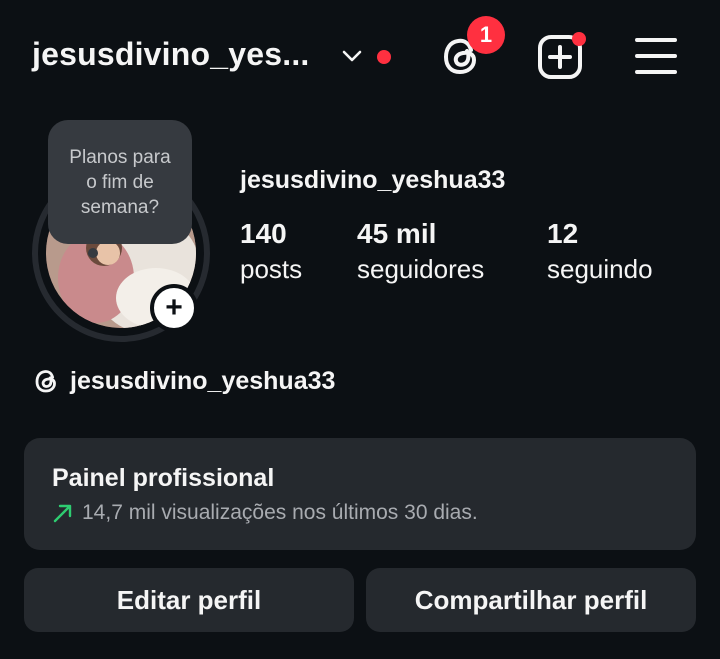  What do you see at coordinates (563, 233) in the screenshot?
I see `stat-value: 12` at bounding box center [563, 233].